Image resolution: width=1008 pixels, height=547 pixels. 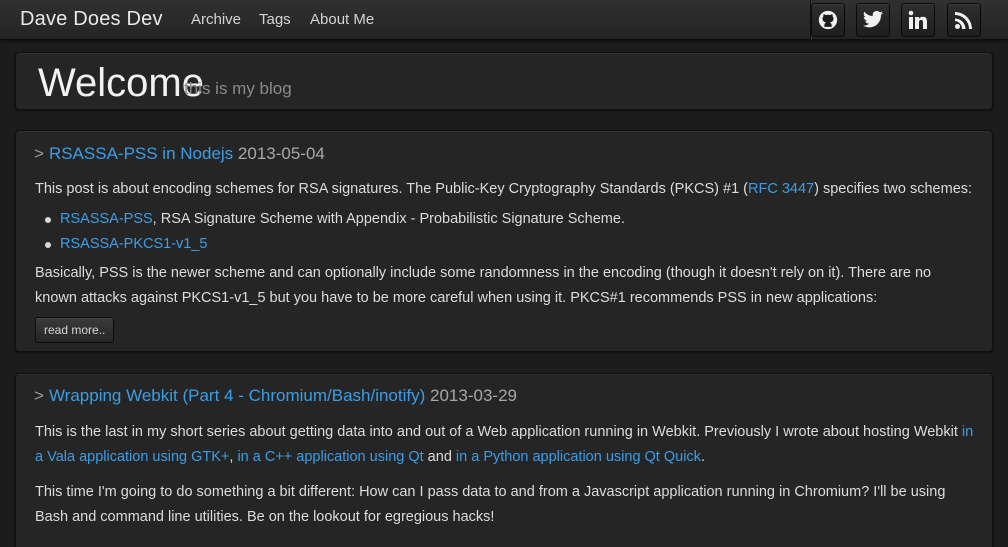 I want to click on paragraph-end: ., so click(x=702, y=457).